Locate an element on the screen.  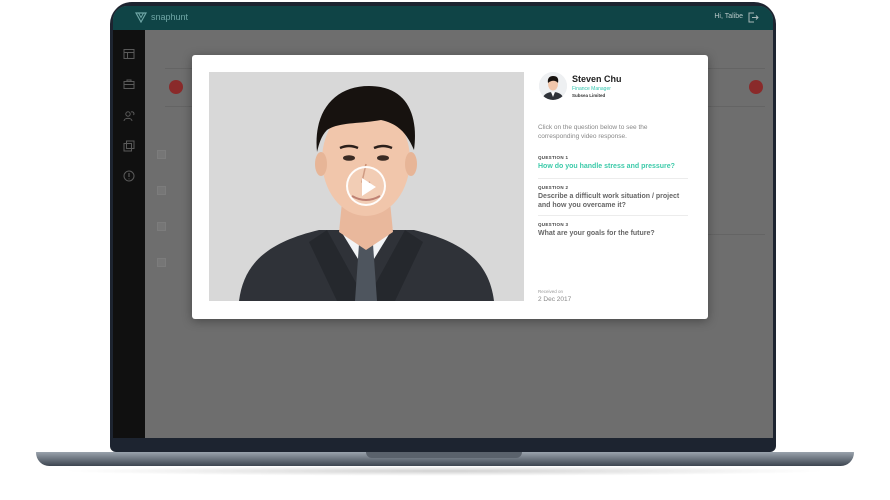
candidate-role: Finance Manager is located at coordinates (591, 89).